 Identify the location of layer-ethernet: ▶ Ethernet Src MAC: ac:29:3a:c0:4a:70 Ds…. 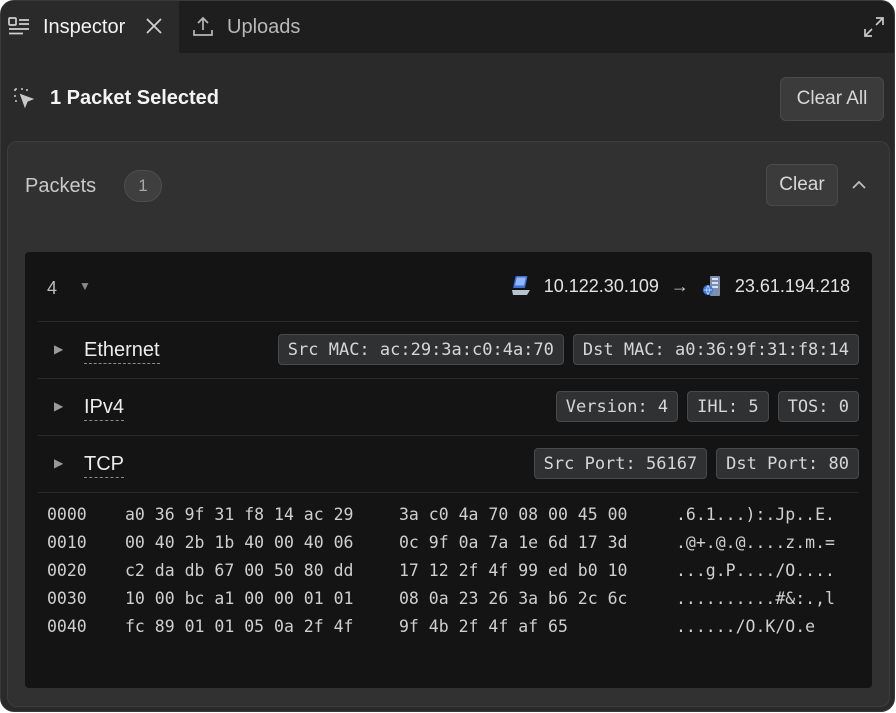
(448, 349).